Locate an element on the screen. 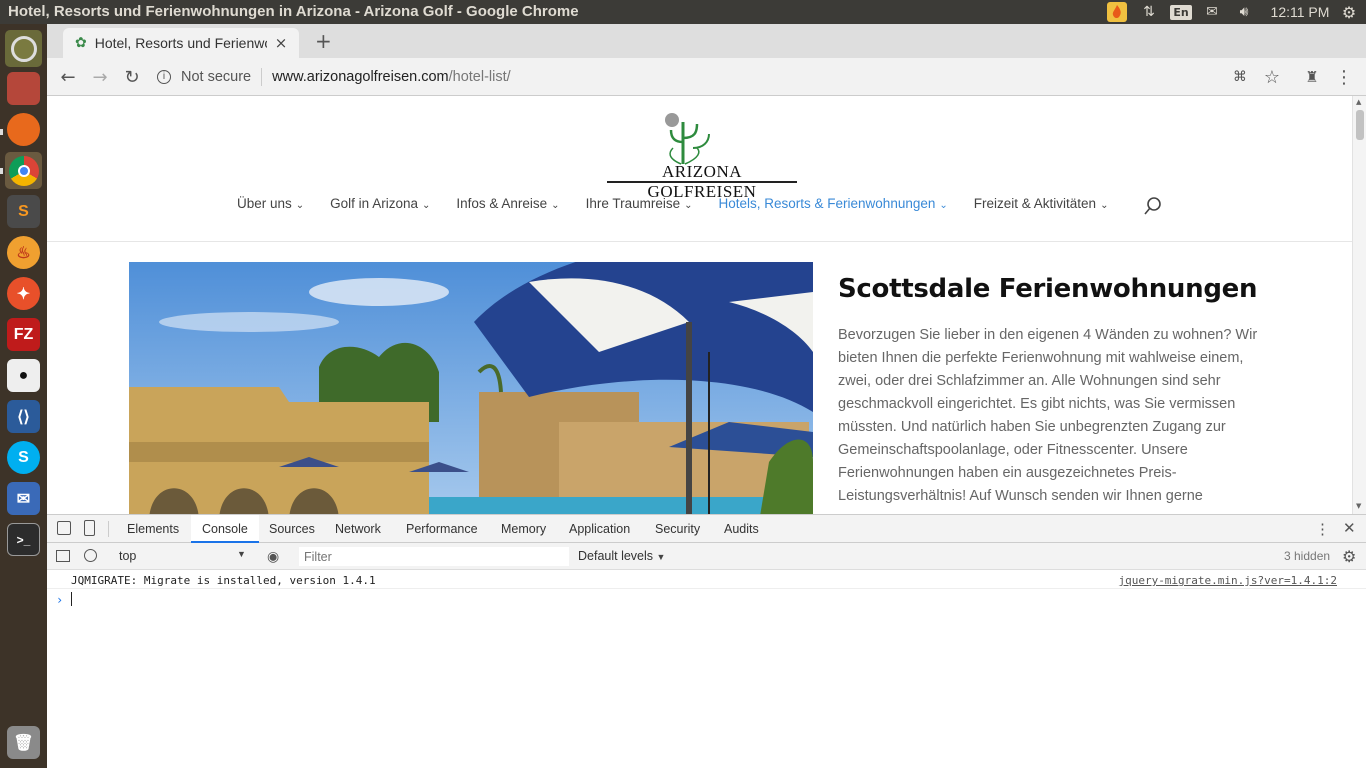 This screenshot has width=1366, height=768. extension-icon: ♜ is located at coordinates (1312, 77).